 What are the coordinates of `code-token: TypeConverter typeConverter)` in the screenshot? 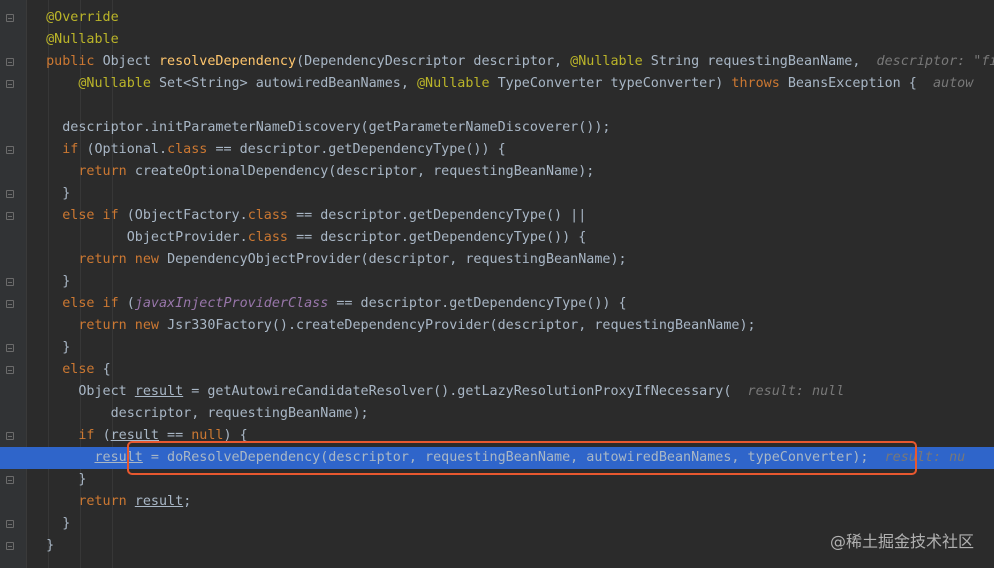 It's located at (614, 83).